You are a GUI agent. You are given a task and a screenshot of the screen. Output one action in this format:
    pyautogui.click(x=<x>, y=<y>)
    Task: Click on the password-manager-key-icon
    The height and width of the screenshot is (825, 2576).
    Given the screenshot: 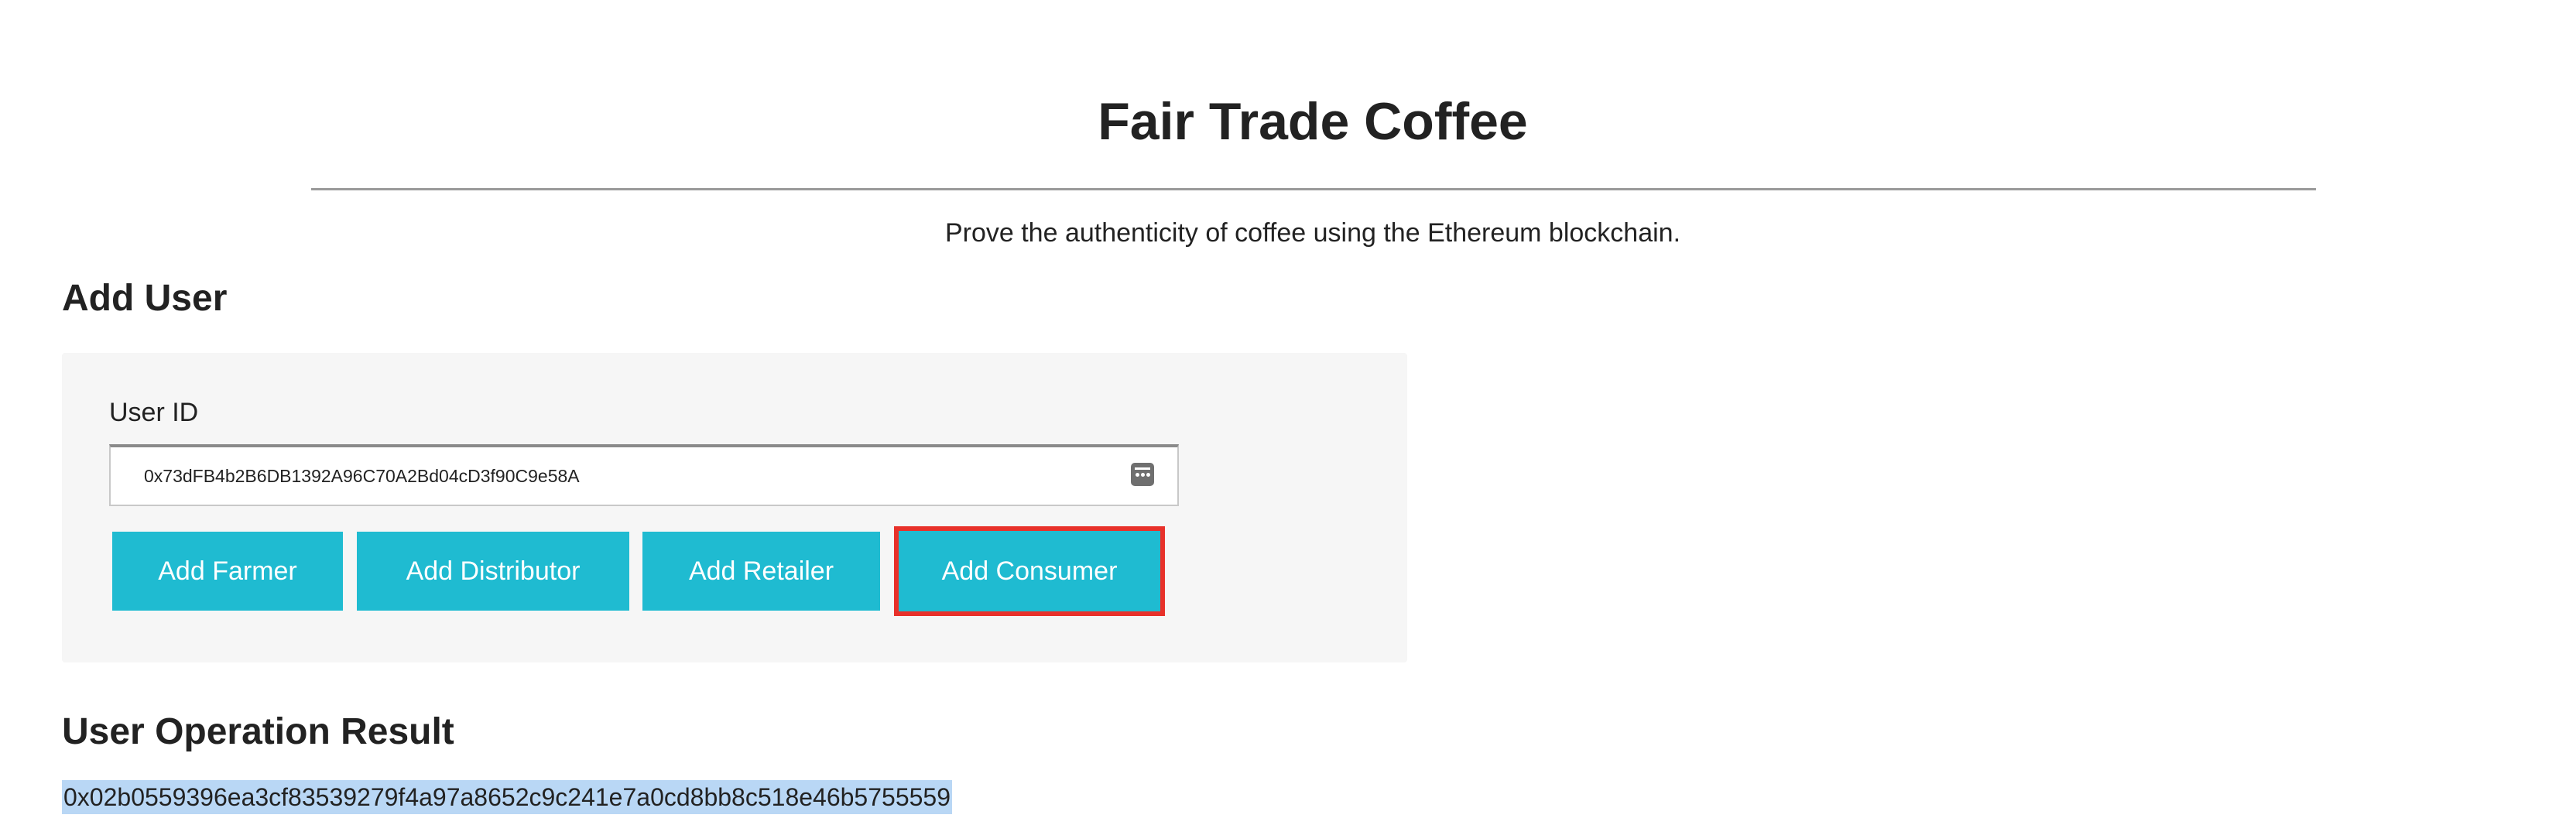 What is the action you would take?
    pyautogui.click(x=1142, y=474)
    